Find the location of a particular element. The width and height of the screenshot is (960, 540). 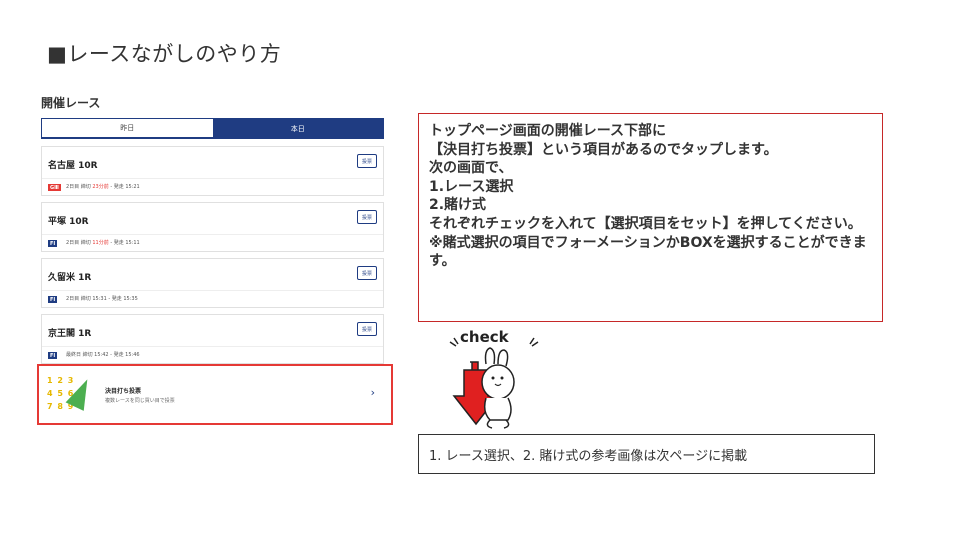

race-info: 2日目 締切 15:31 - 発走 15:35 is located at coordinates (102, 298).